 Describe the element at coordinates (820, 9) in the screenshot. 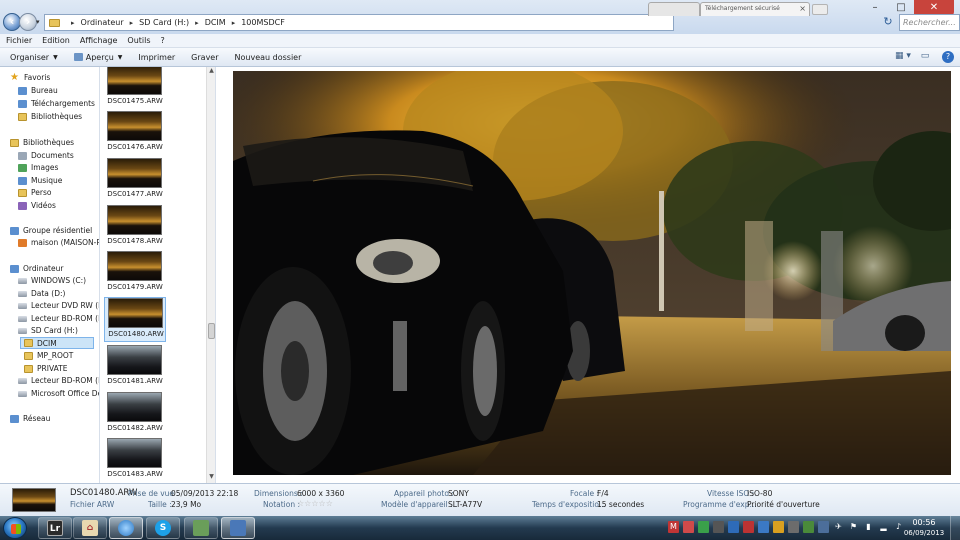

I see `new-tab-button` at that location.